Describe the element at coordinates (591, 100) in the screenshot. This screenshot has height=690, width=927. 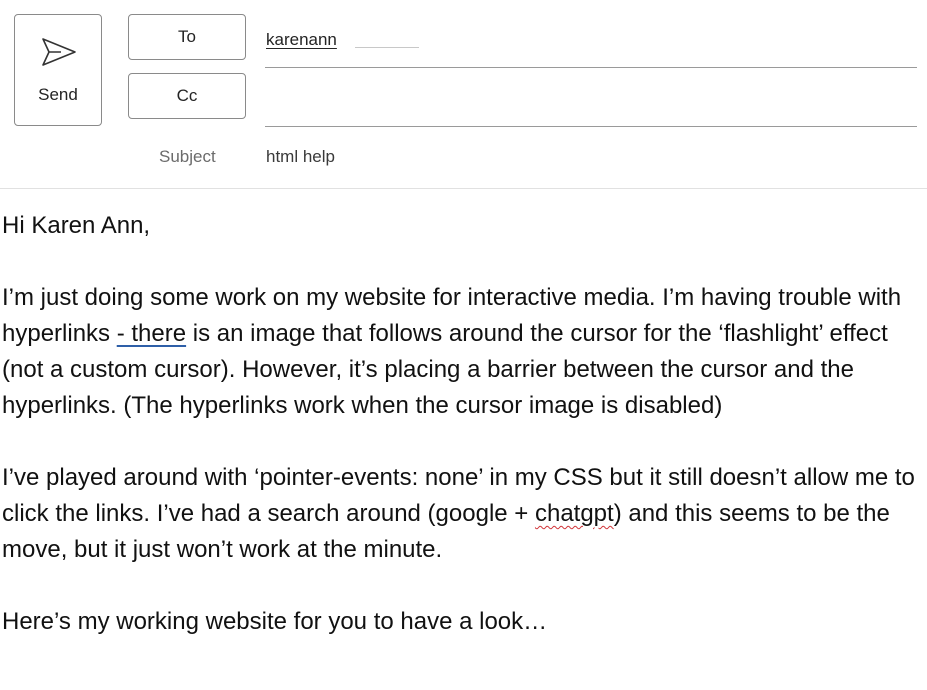
I see `cc-field` at that location.